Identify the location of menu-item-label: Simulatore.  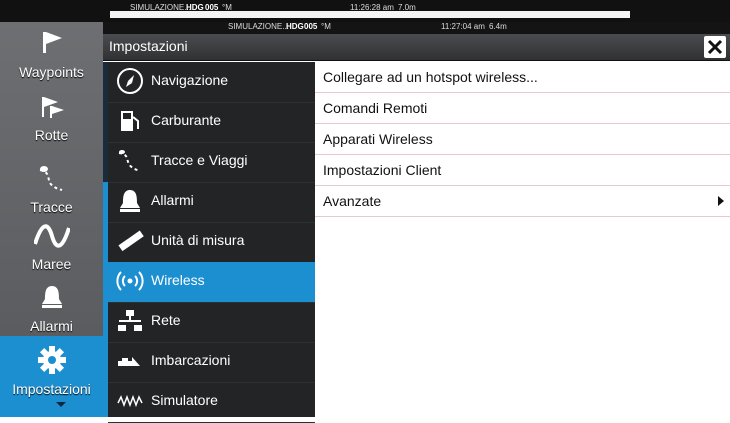
(184, 400).